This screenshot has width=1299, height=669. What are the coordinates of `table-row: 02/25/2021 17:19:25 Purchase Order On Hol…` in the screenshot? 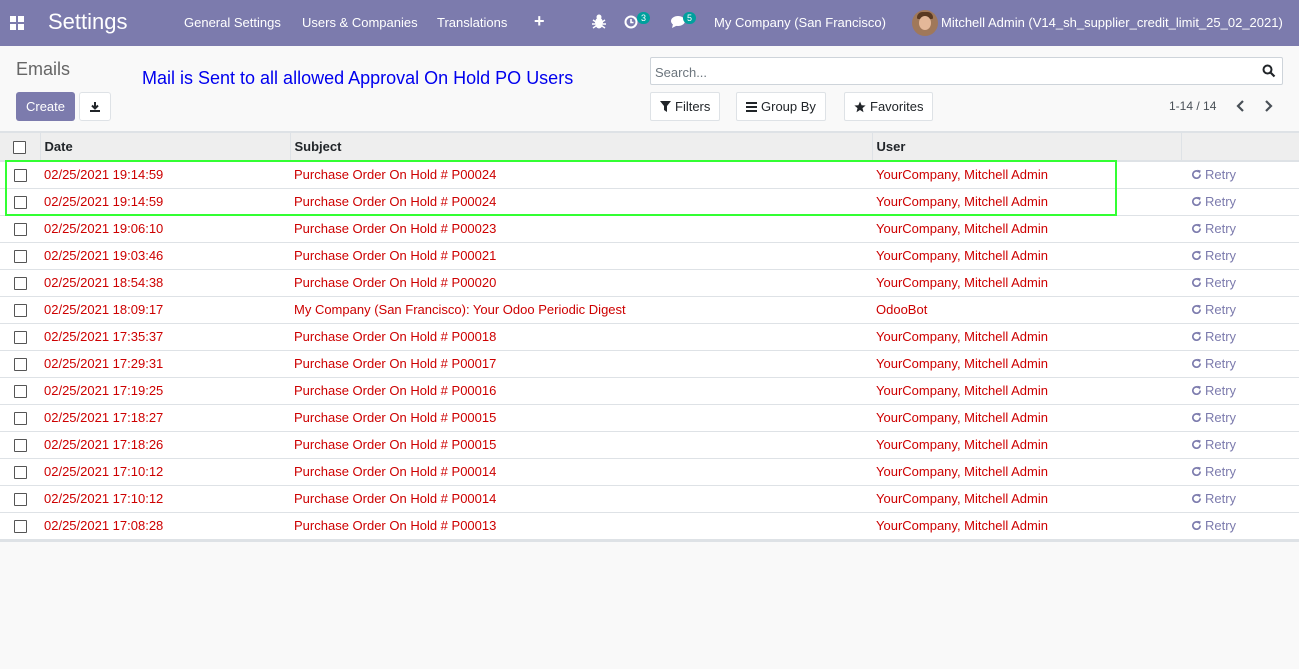 It's located at (649, 390).